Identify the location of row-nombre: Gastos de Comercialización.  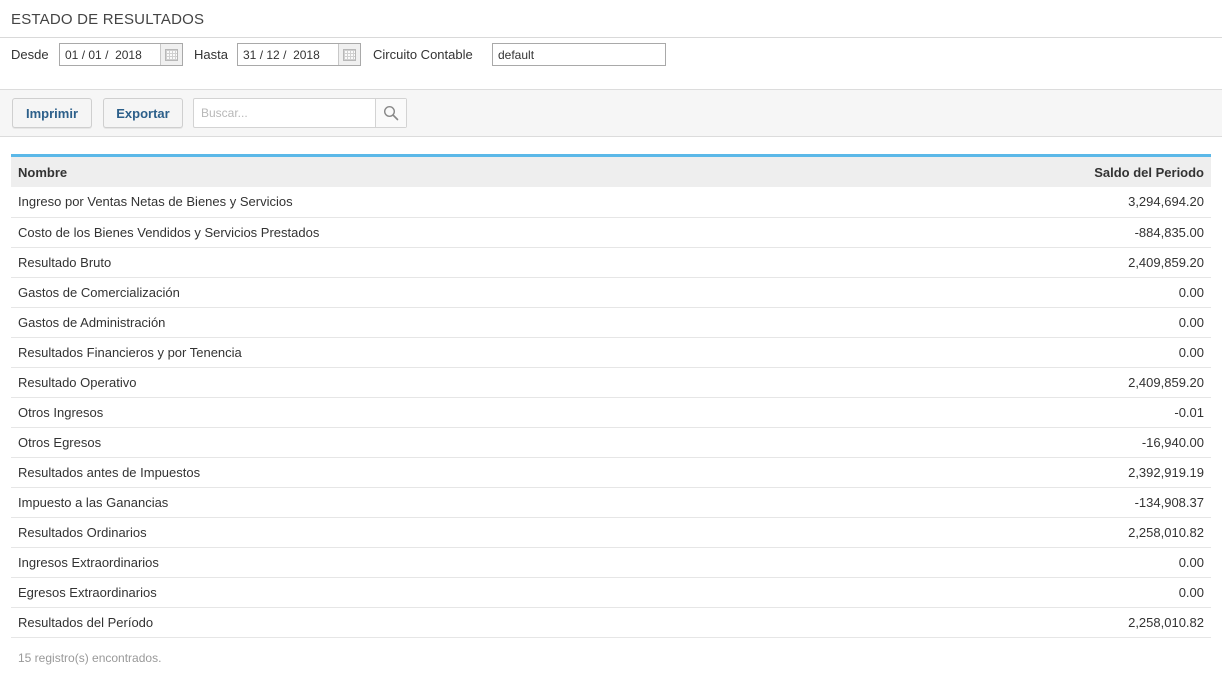
(442, 292).